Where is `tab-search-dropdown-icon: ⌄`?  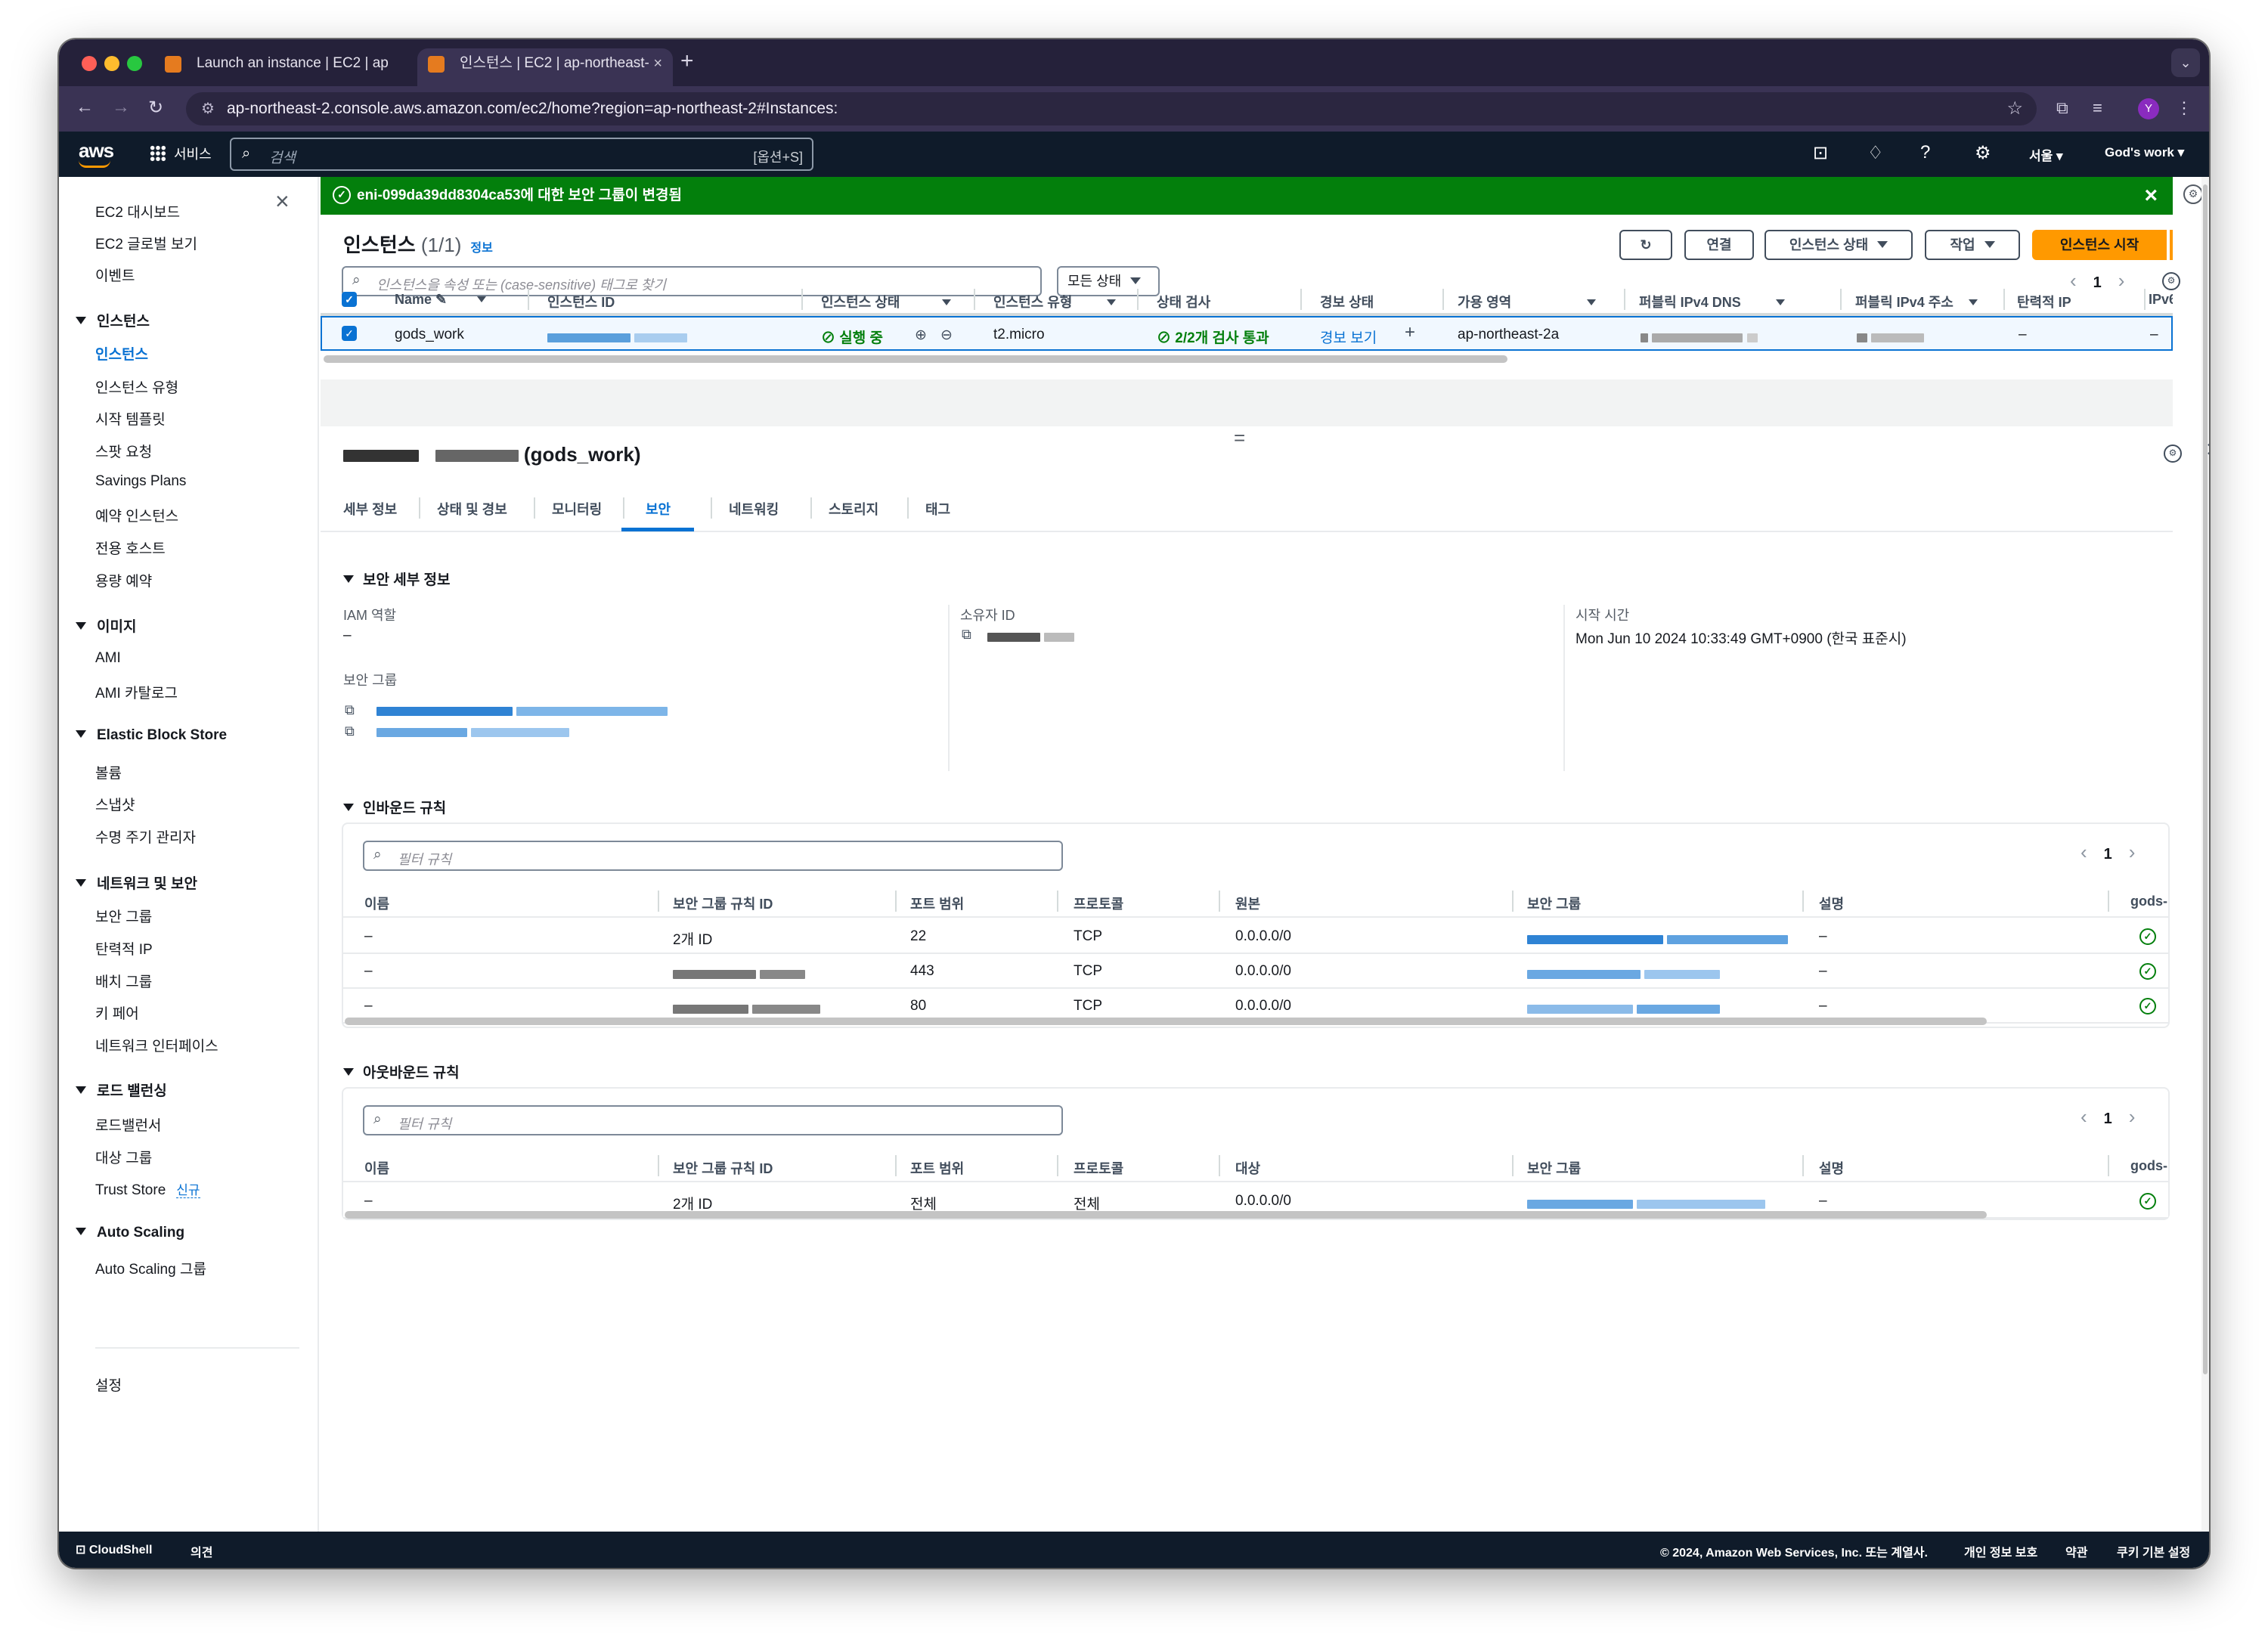
tab-search-dropdown-icon: ⌄ is located at coordinates (2185, 63).